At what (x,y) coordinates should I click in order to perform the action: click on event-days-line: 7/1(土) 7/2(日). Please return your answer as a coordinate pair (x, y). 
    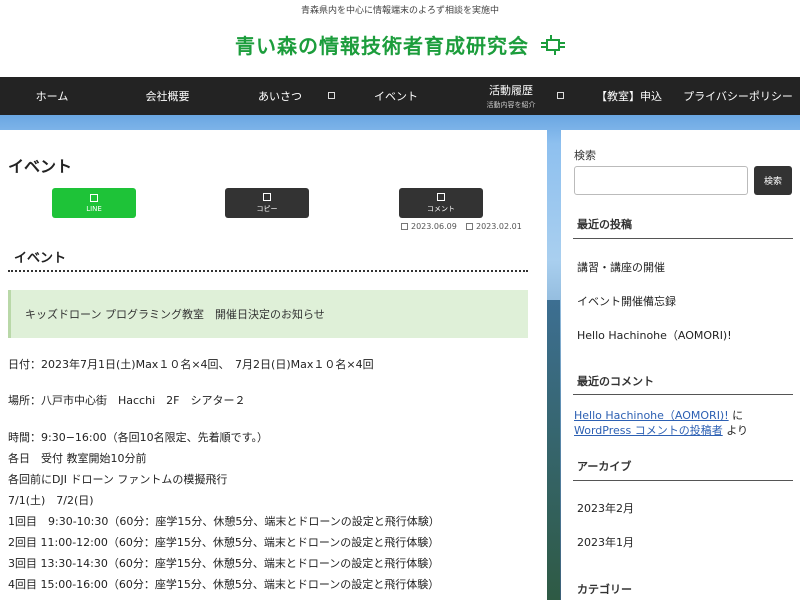
    Looking at the image, I should click on (51, 500).